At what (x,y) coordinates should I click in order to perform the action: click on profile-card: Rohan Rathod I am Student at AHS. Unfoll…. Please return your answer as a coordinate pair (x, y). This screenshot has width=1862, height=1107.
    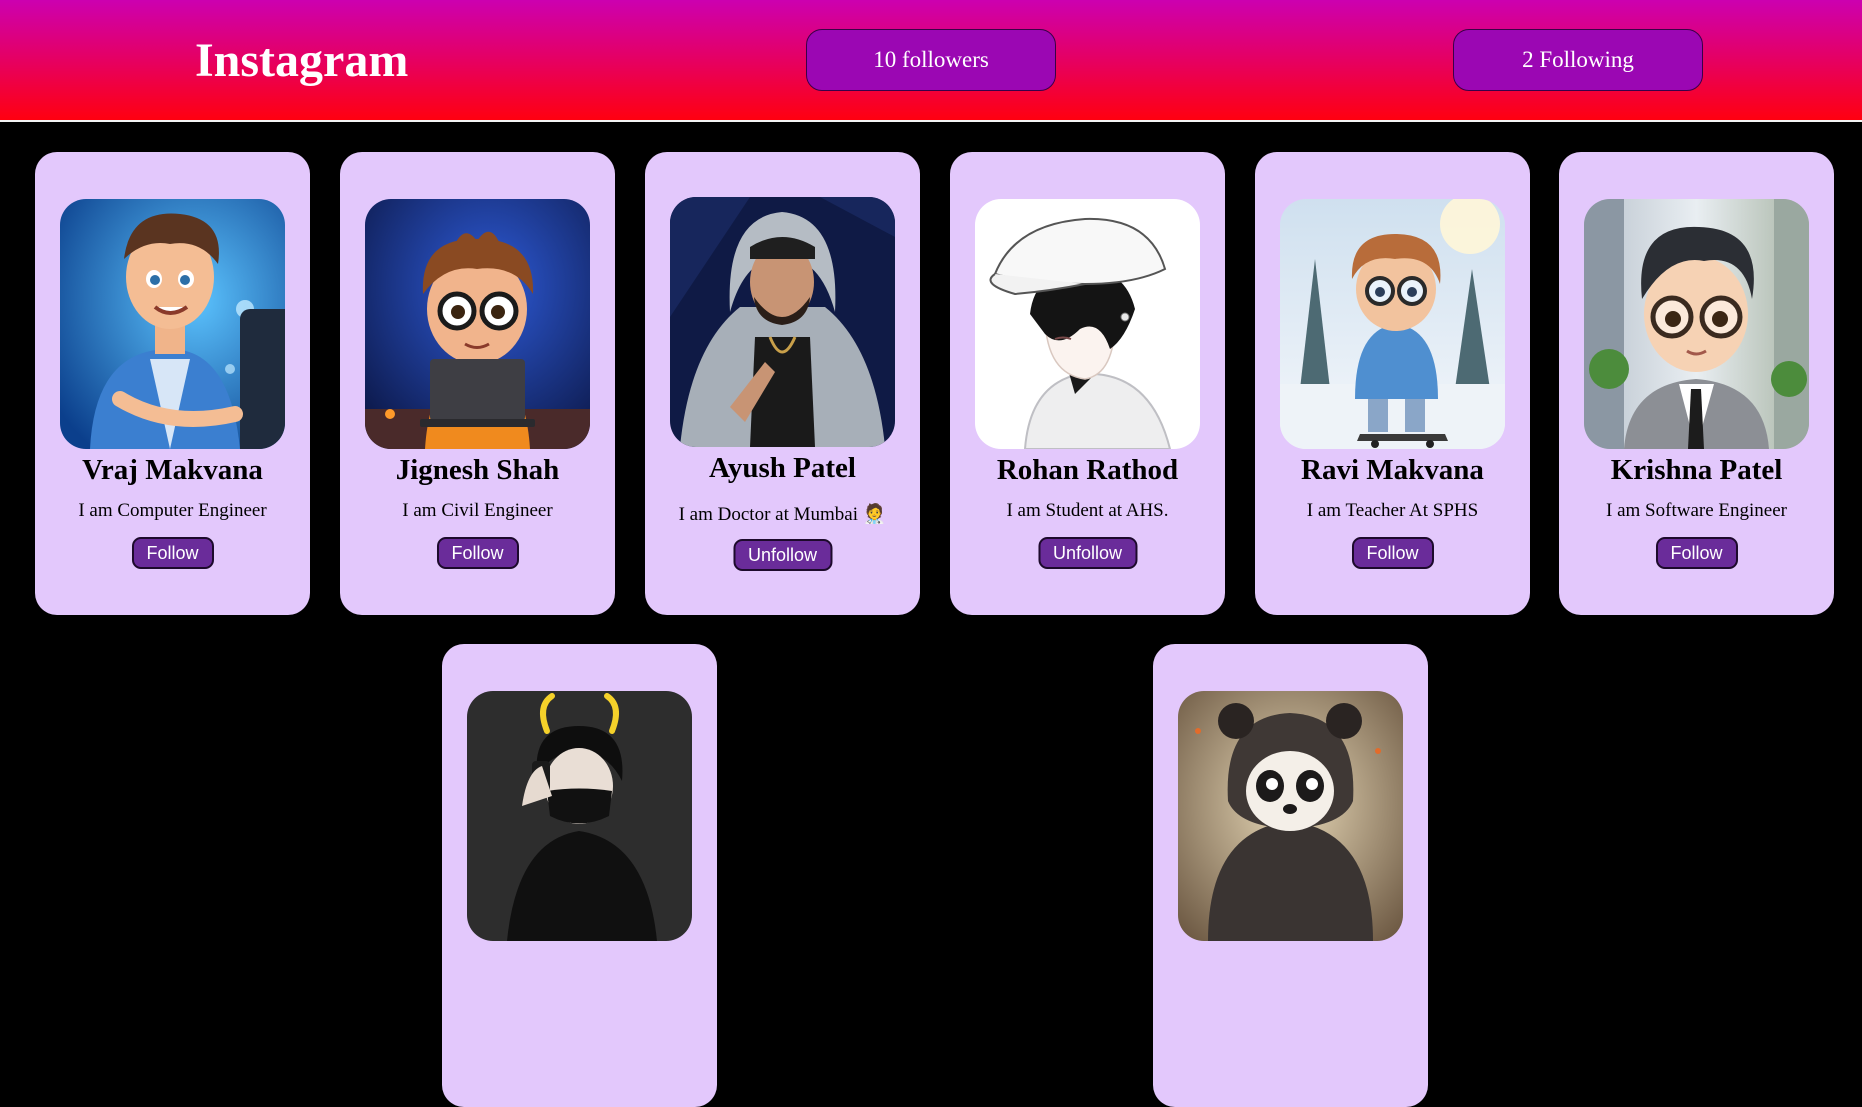
    Looking at the image, I should click on (1087, 383).